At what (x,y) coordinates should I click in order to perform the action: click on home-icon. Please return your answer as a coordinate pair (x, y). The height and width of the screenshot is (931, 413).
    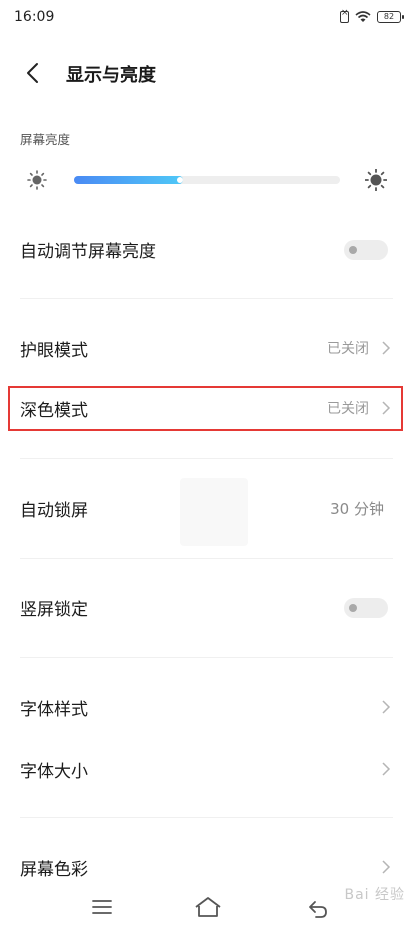
    Looking at the image, I should click on (208, 907).